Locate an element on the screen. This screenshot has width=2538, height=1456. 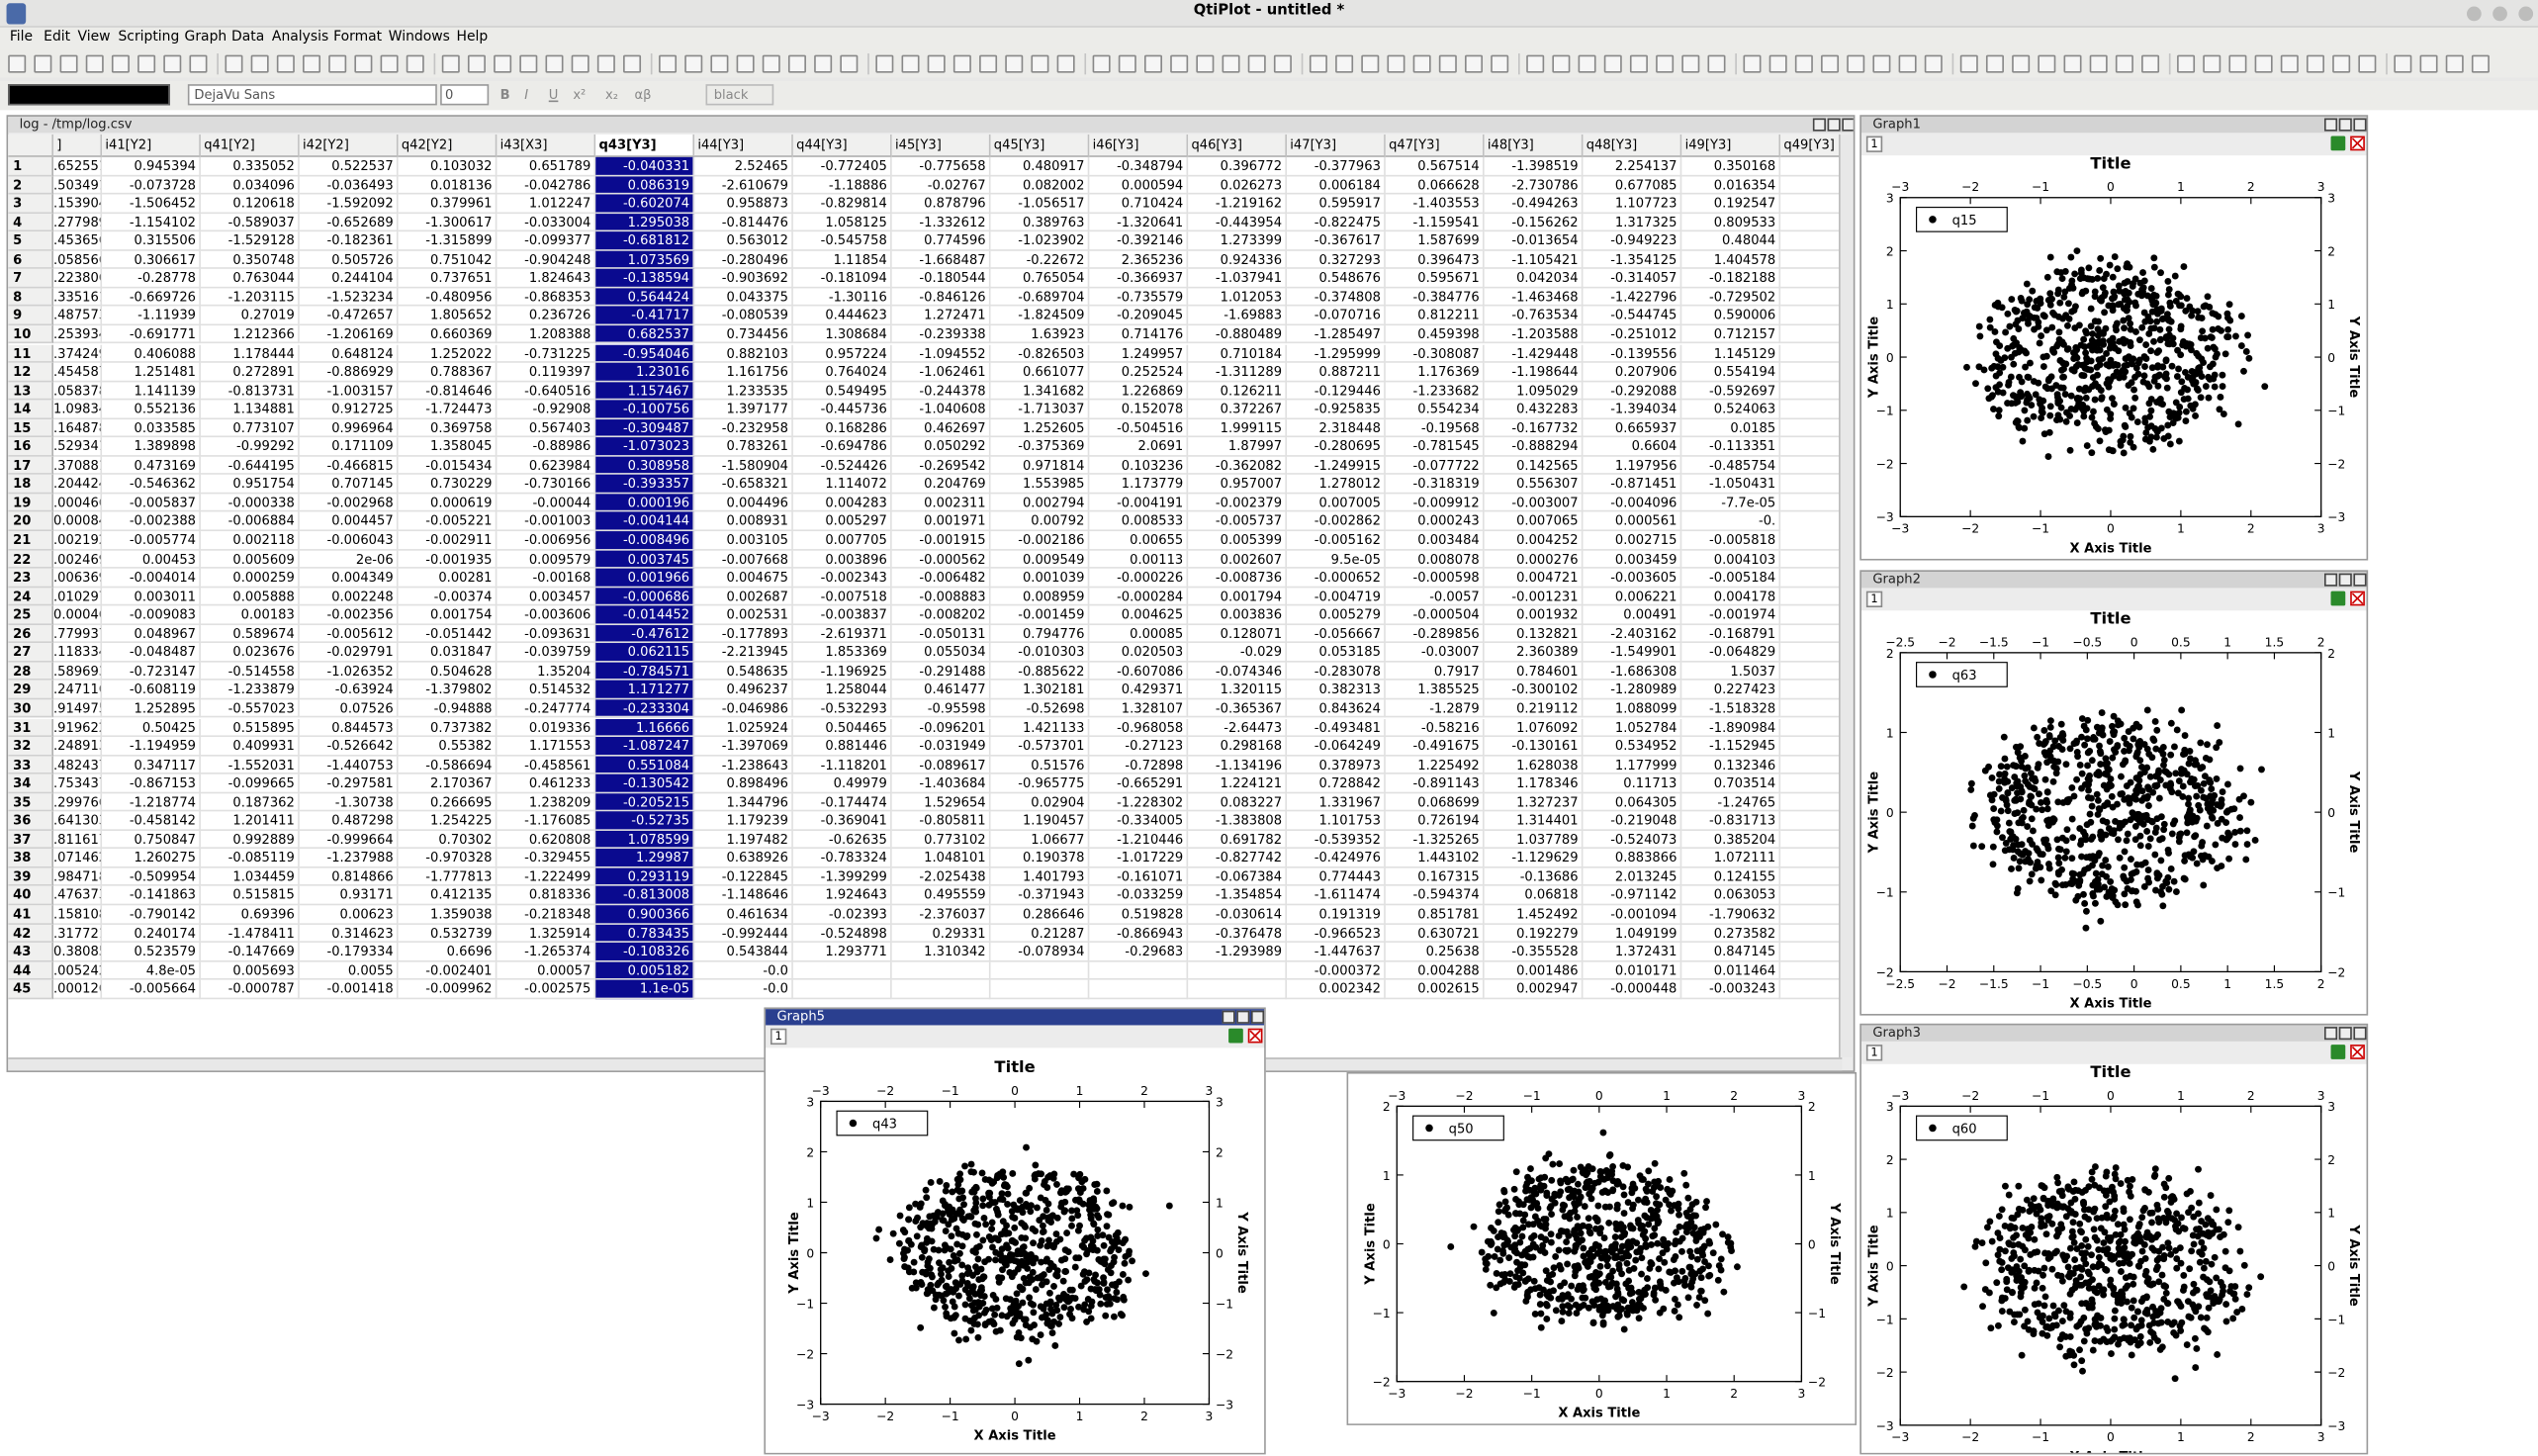
table-cell: .058378 is located at coordinates (78, 391).